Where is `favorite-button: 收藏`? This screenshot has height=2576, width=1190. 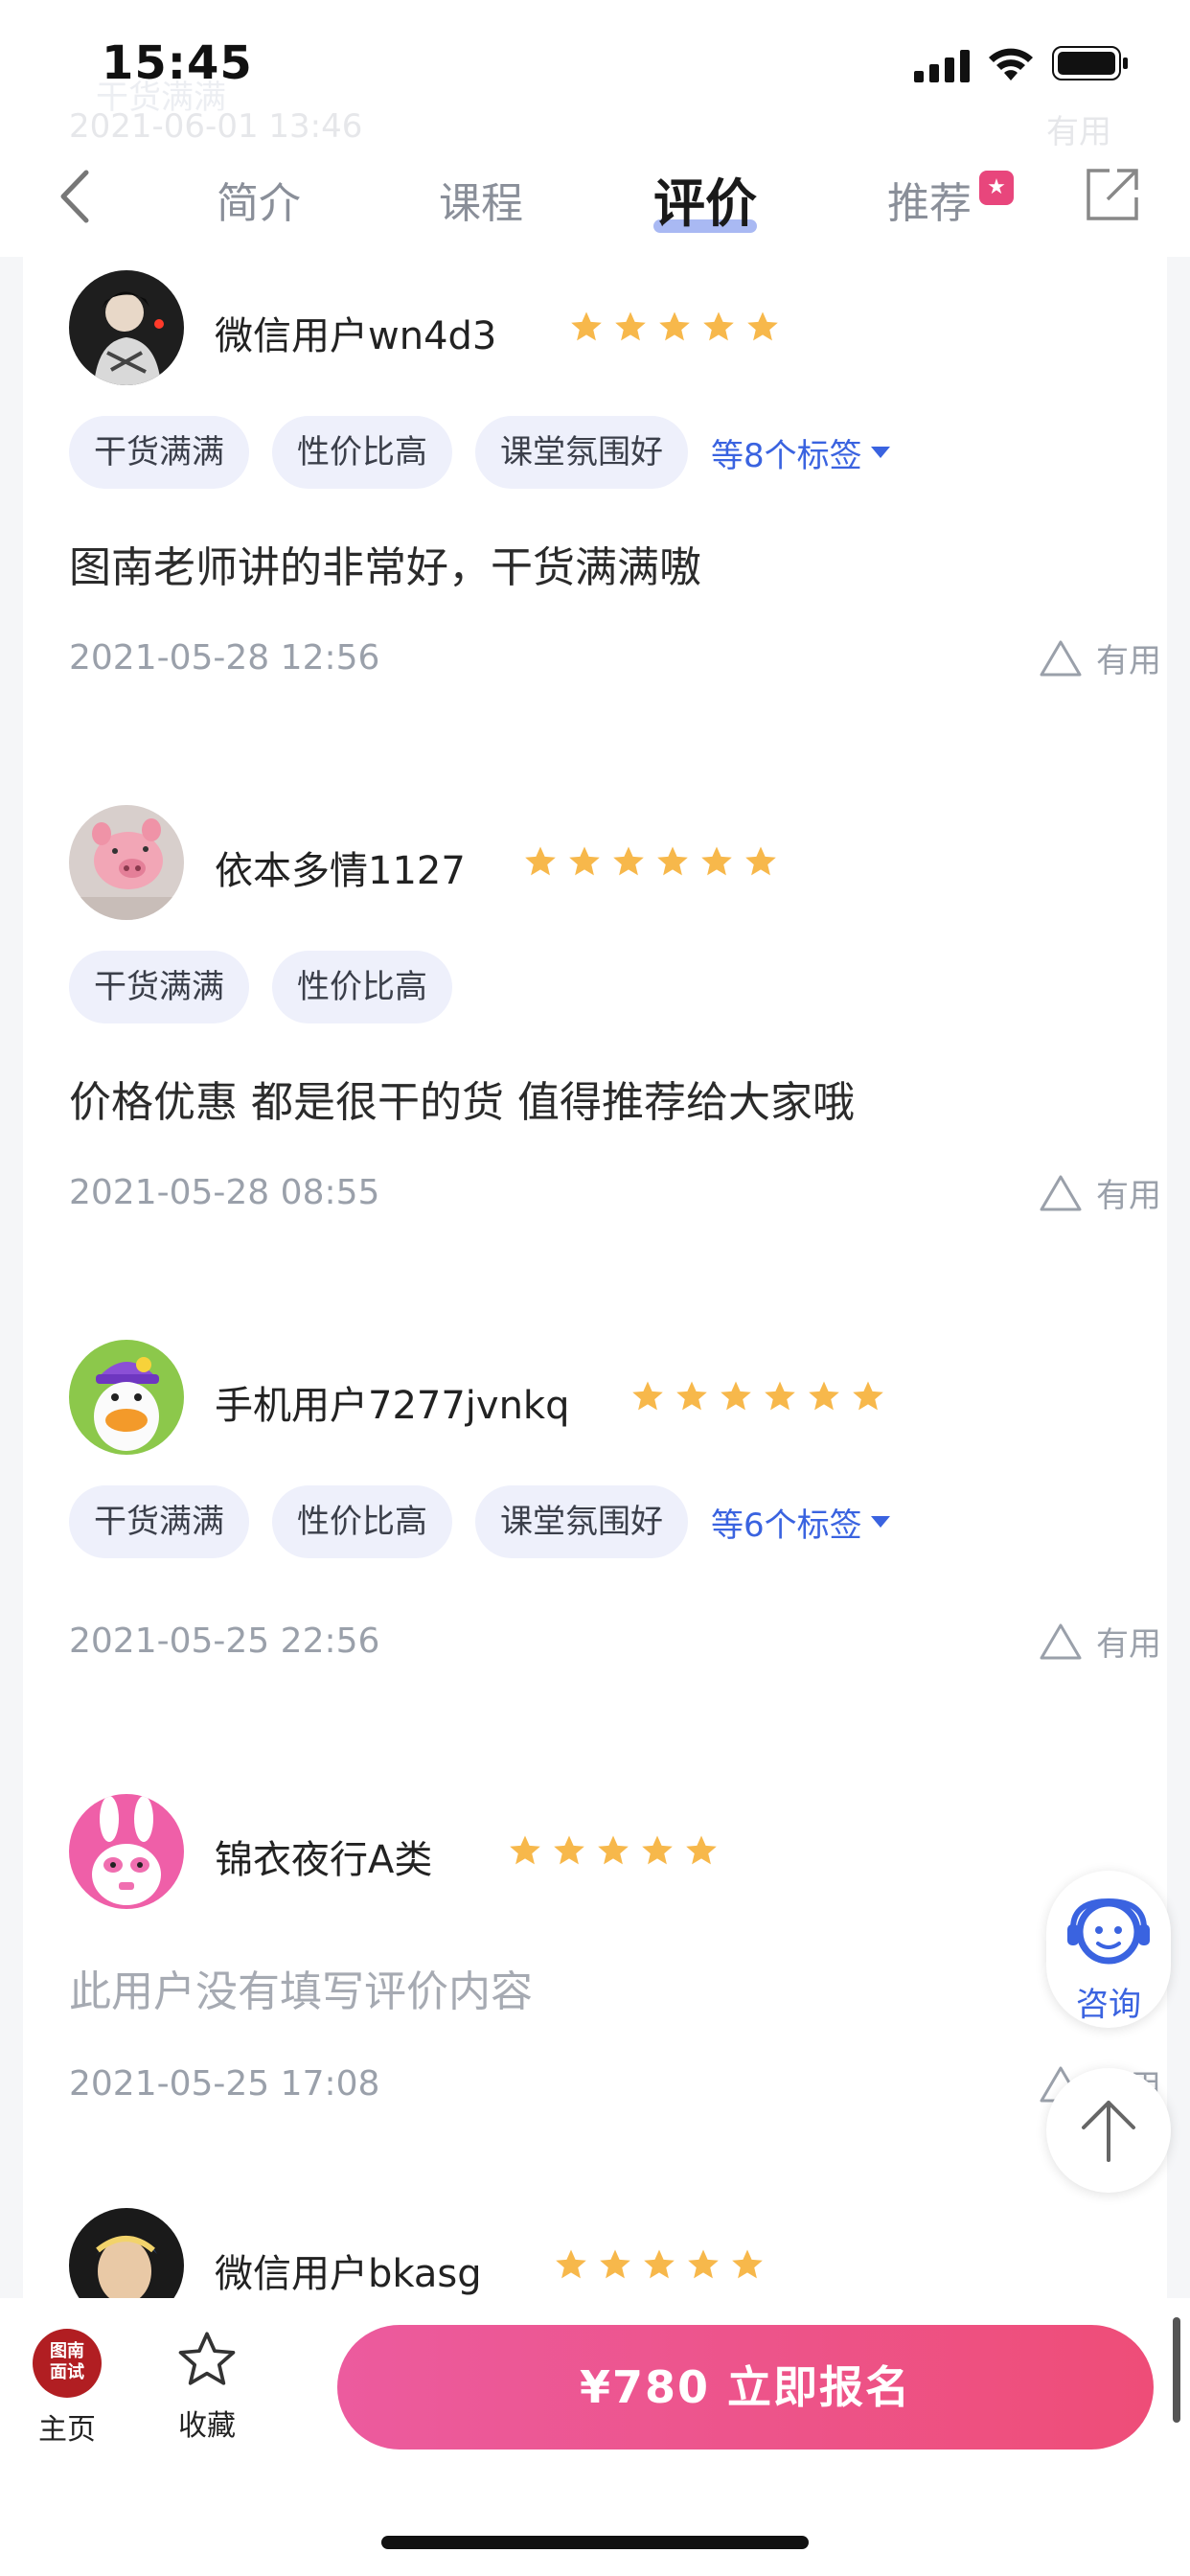 favorite-button: 收藏 is located at coordinates (207, 2386).